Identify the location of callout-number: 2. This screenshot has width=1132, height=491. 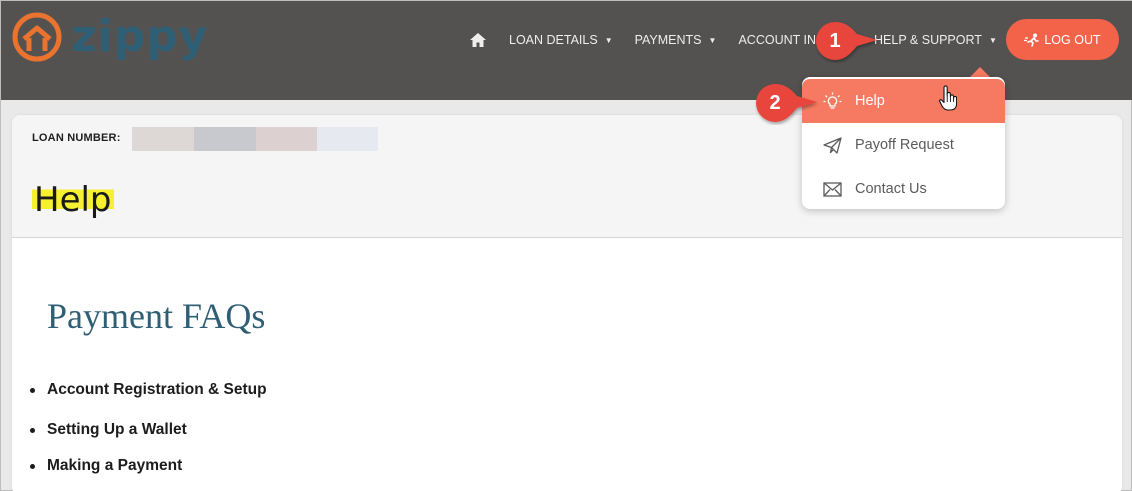
(775, 103).